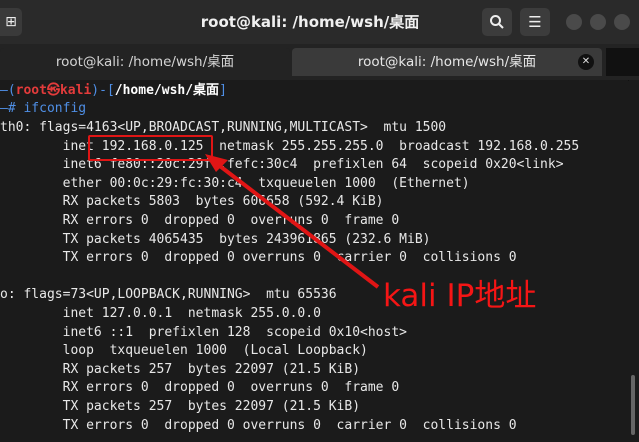 The height and width of the screenshot is (442, 639). I want to click on annotation-label: kali IP地址, so click(460, 296).